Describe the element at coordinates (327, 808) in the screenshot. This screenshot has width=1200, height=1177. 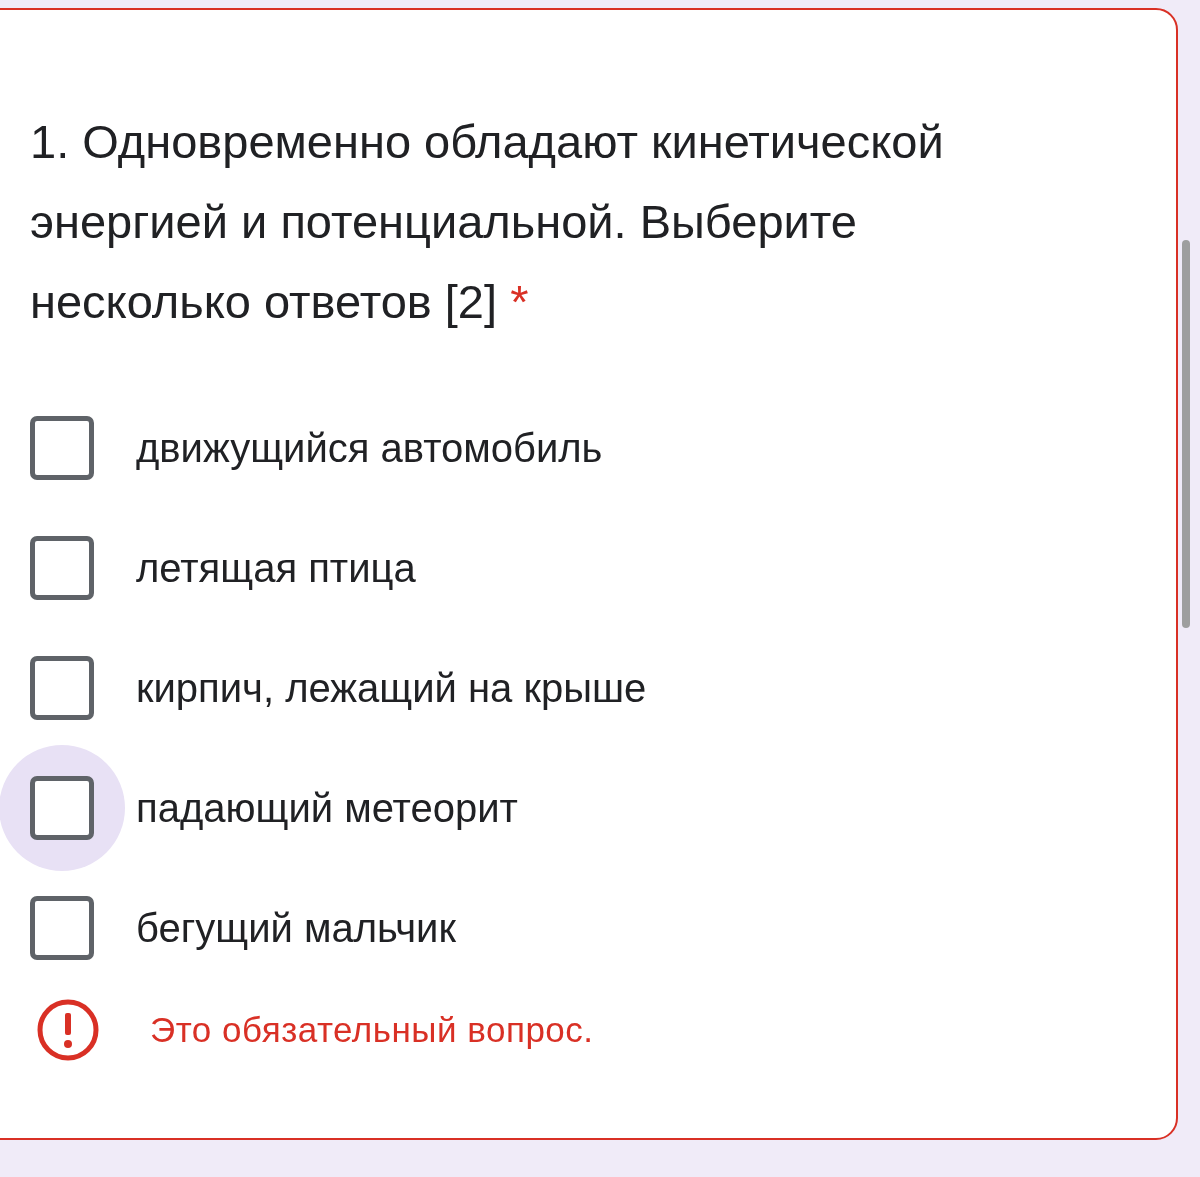
I see `option-label: падающий метеорит` at that location.